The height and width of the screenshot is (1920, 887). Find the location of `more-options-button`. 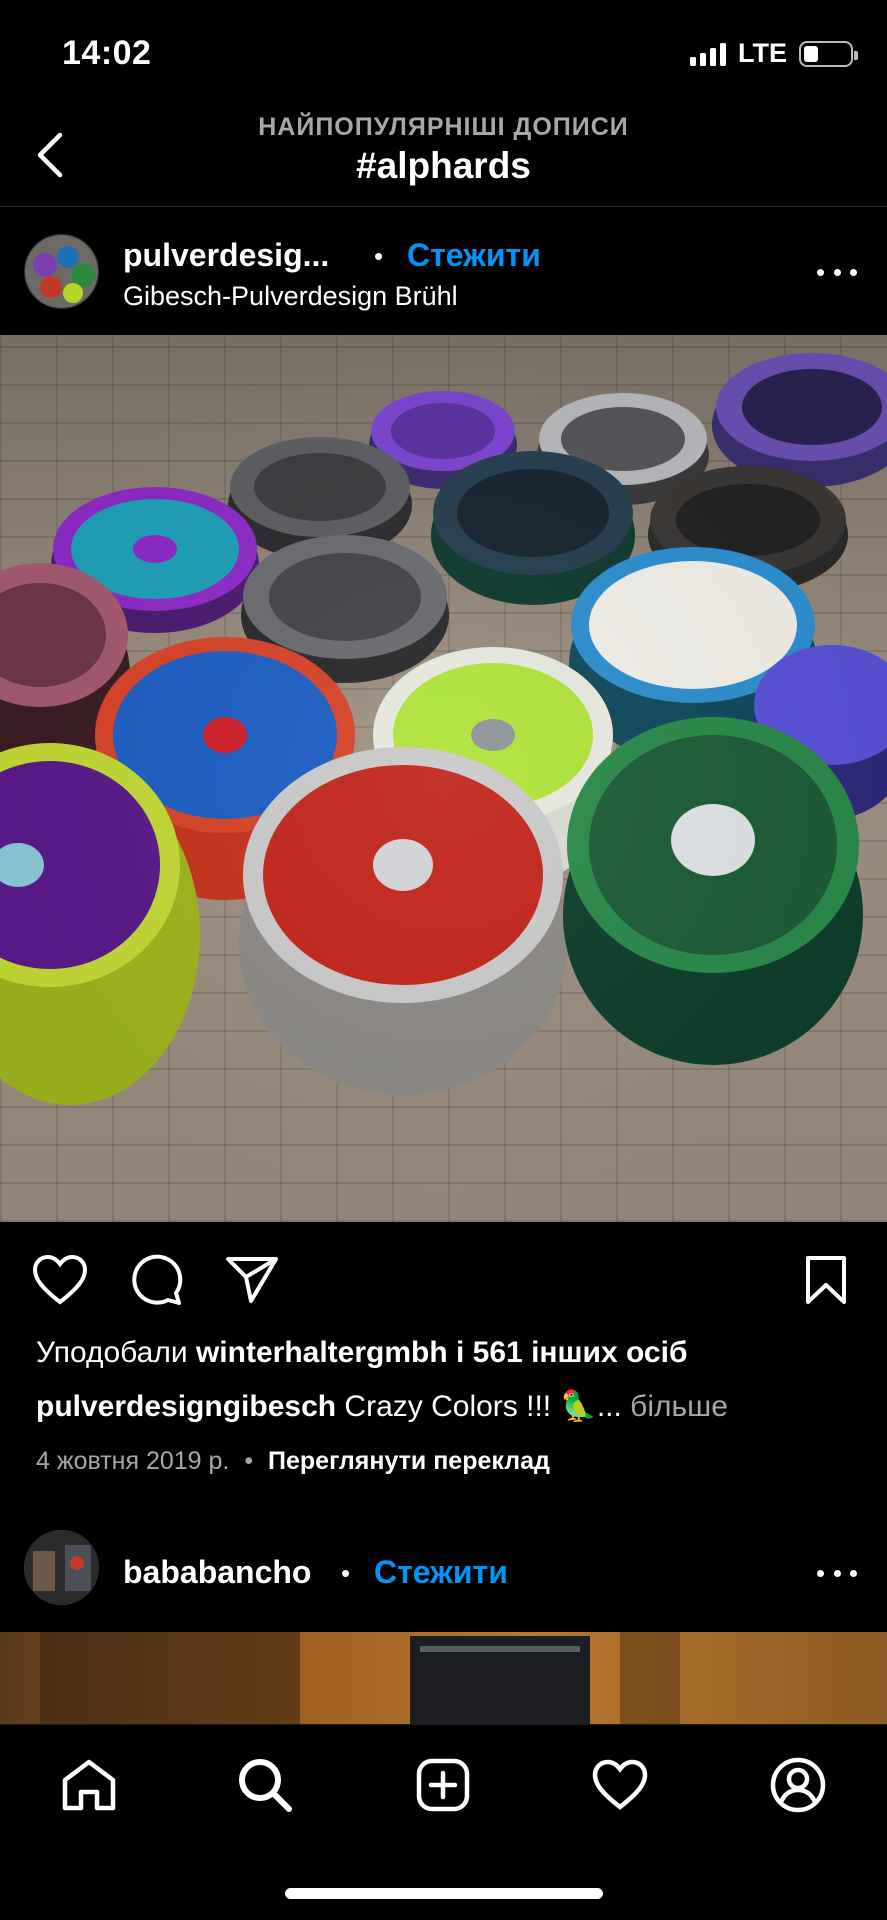

more-options-button is located at coordinates (837, 272).